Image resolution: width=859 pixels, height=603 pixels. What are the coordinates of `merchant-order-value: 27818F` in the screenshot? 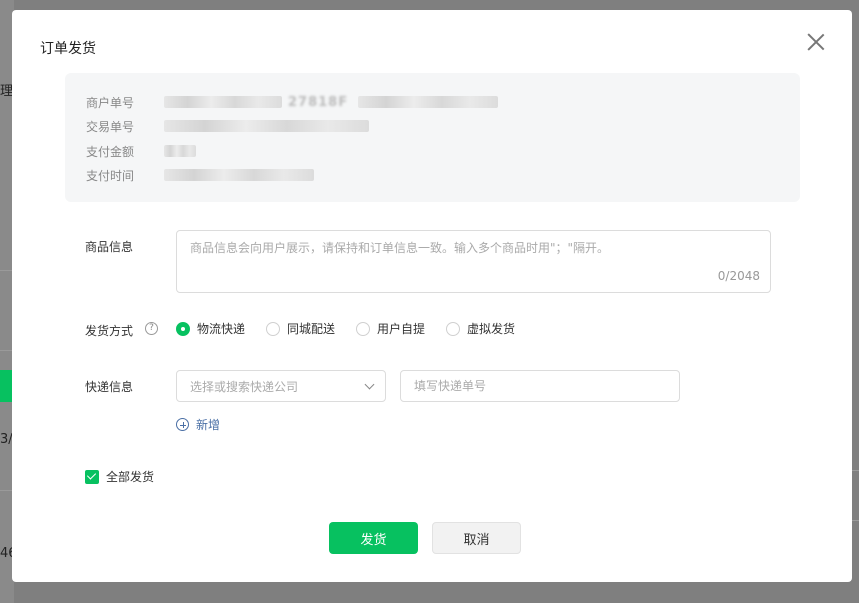 It's located at (318, 102).